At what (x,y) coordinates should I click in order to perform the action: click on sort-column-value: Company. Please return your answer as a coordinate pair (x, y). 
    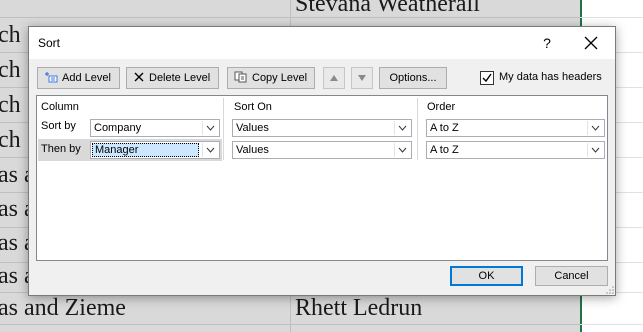
    Looking at the image, I should click on (118, 128).